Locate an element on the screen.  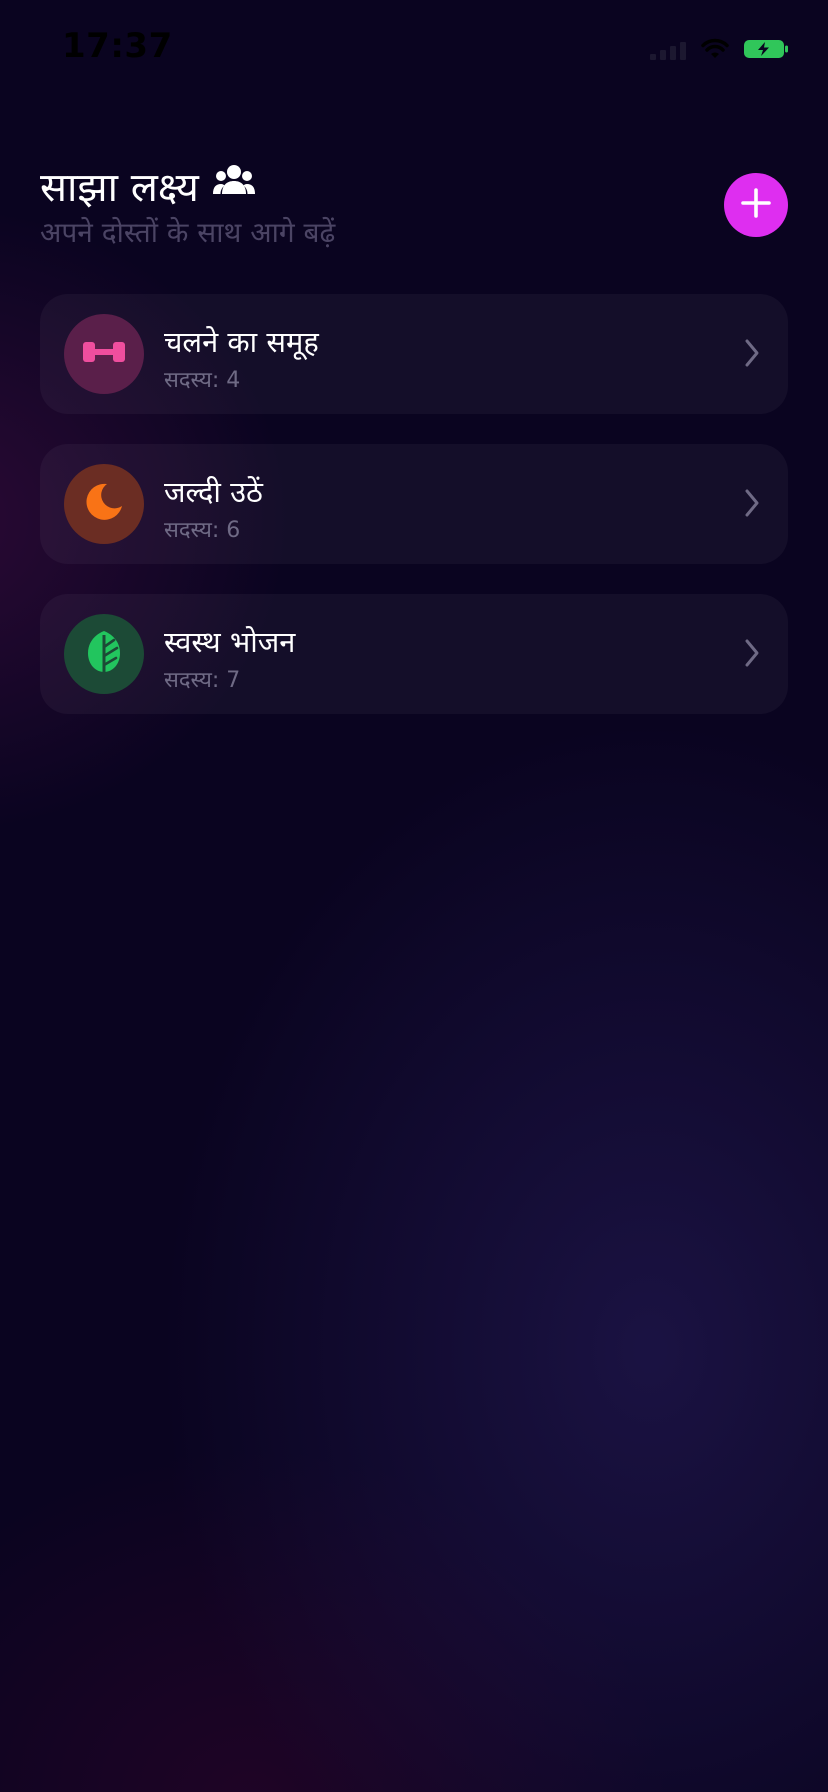
leaf-icon is located at coordinates (104, 654).